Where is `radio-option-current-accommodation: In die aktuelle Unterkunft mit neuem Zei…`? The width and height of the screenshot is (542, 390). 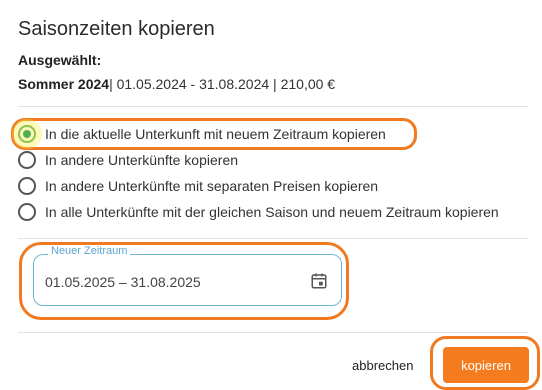
radio-option-current-accommodation: In die aktuelle Unterkunft mit neuem Zei… is located at coordinates (199, 134).